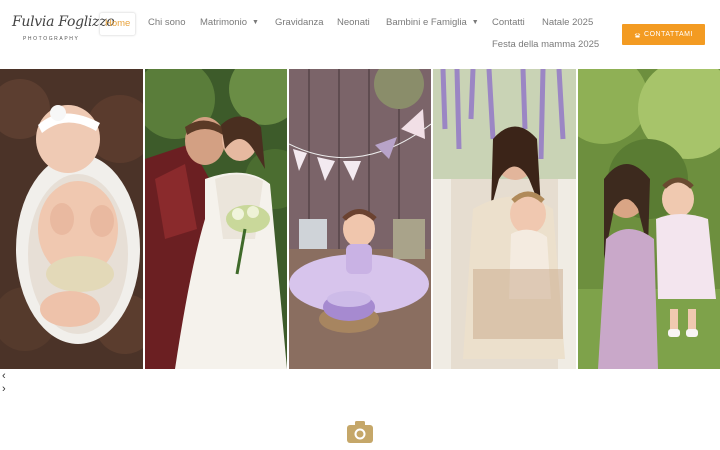 This screenshot has width=720, height=450. I want to click on nav-item-contatti: Contatti, so click(508, 23).